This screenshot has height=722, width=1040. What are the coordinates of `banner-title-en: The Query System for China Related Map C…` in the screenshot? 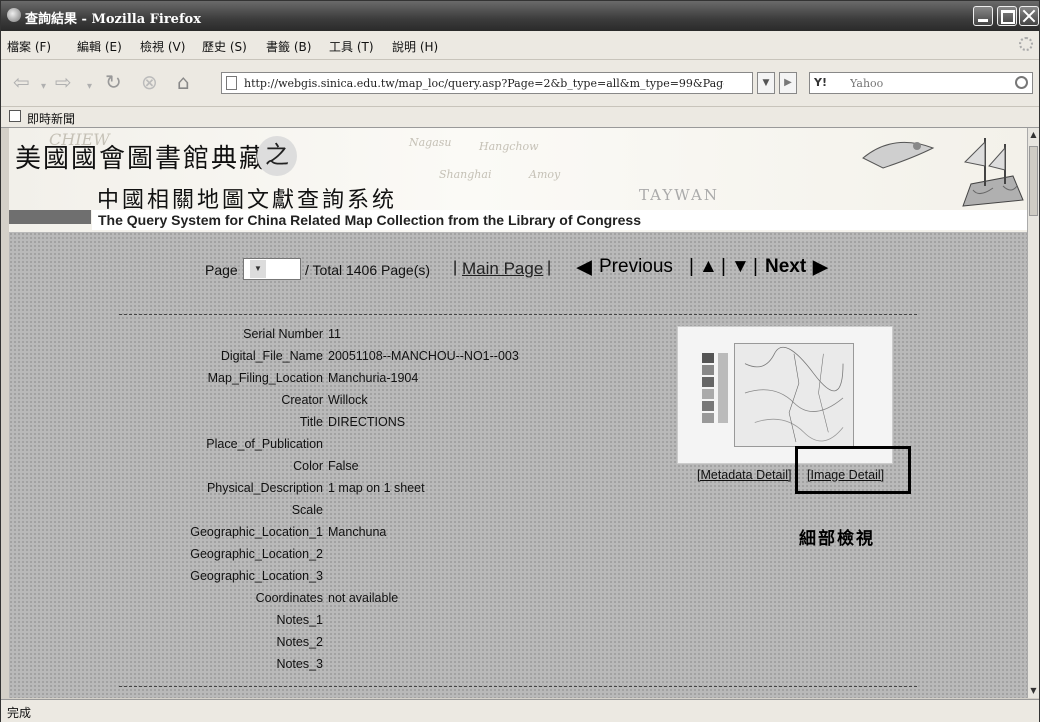 It's located at (559, 220).